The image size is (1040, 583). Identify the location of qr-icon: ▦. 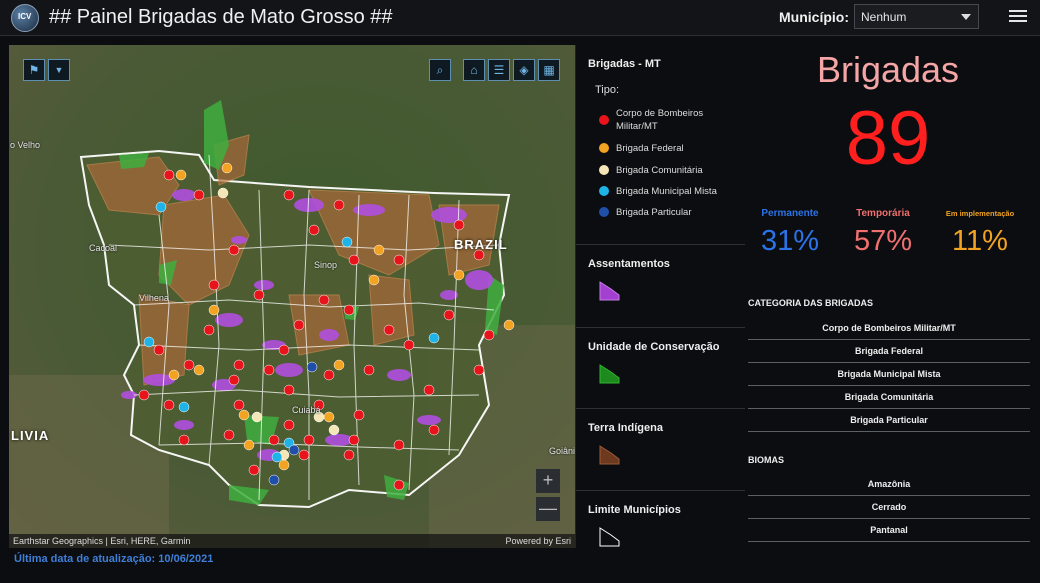
(549, 70).